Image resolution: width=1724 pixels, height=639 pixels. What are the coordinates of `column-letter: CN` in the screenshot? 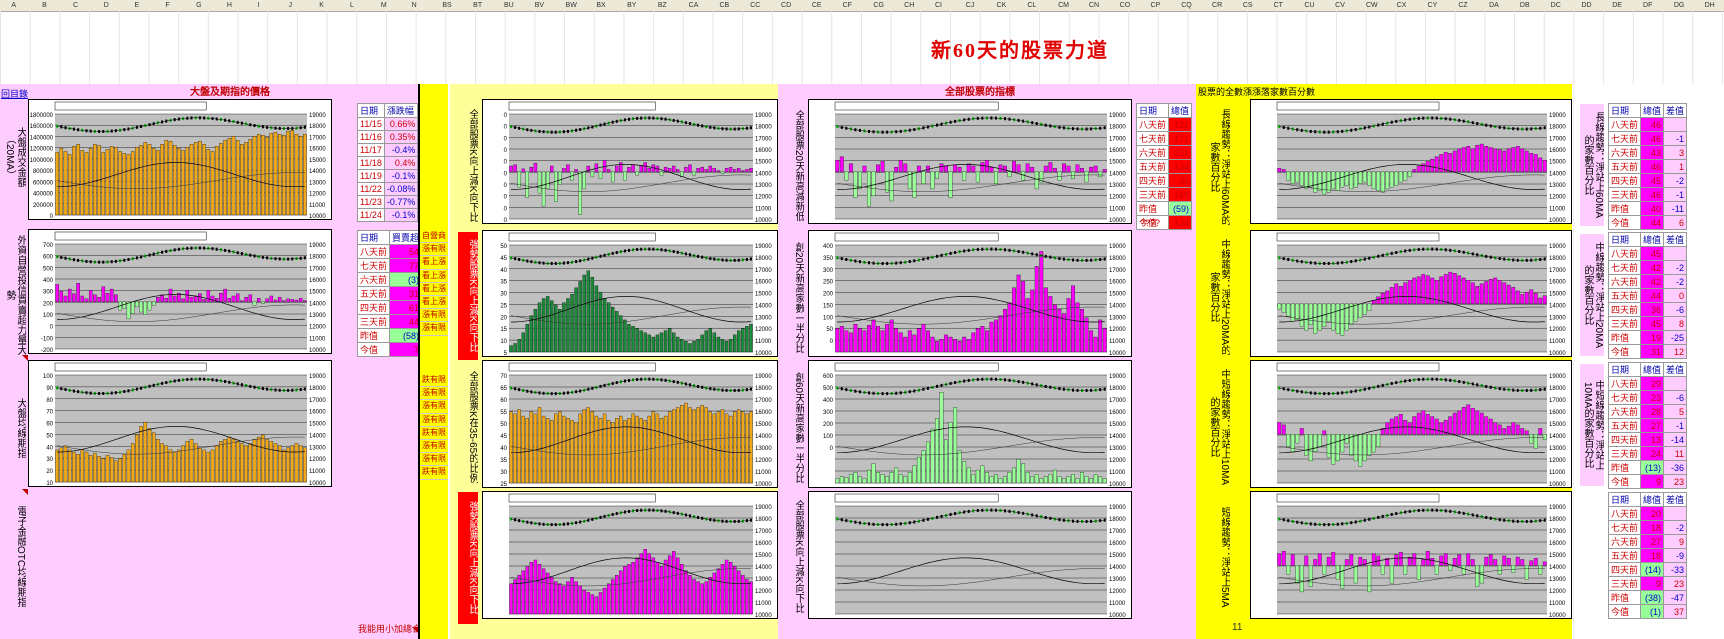 It's located at (1094, 5).